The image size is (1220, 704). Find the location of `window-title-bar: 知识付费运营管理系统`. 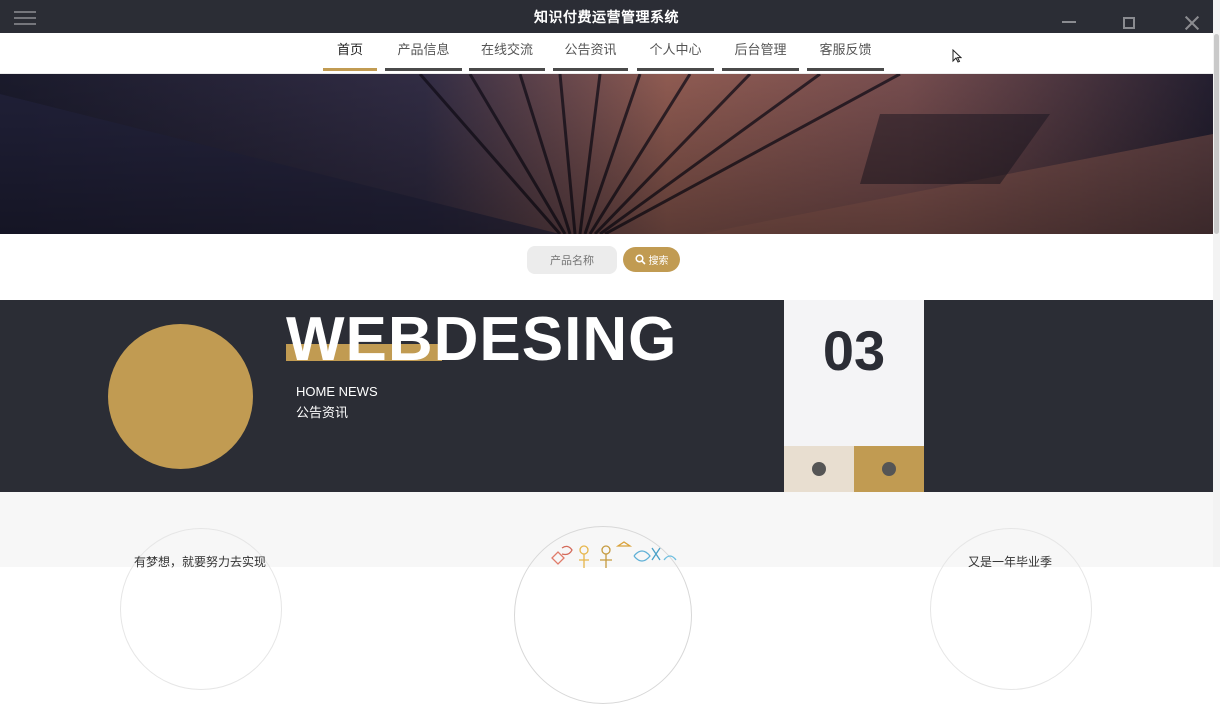

window-title-bar: 知识付费运营管理系统 is located at coordinates (606, 16).